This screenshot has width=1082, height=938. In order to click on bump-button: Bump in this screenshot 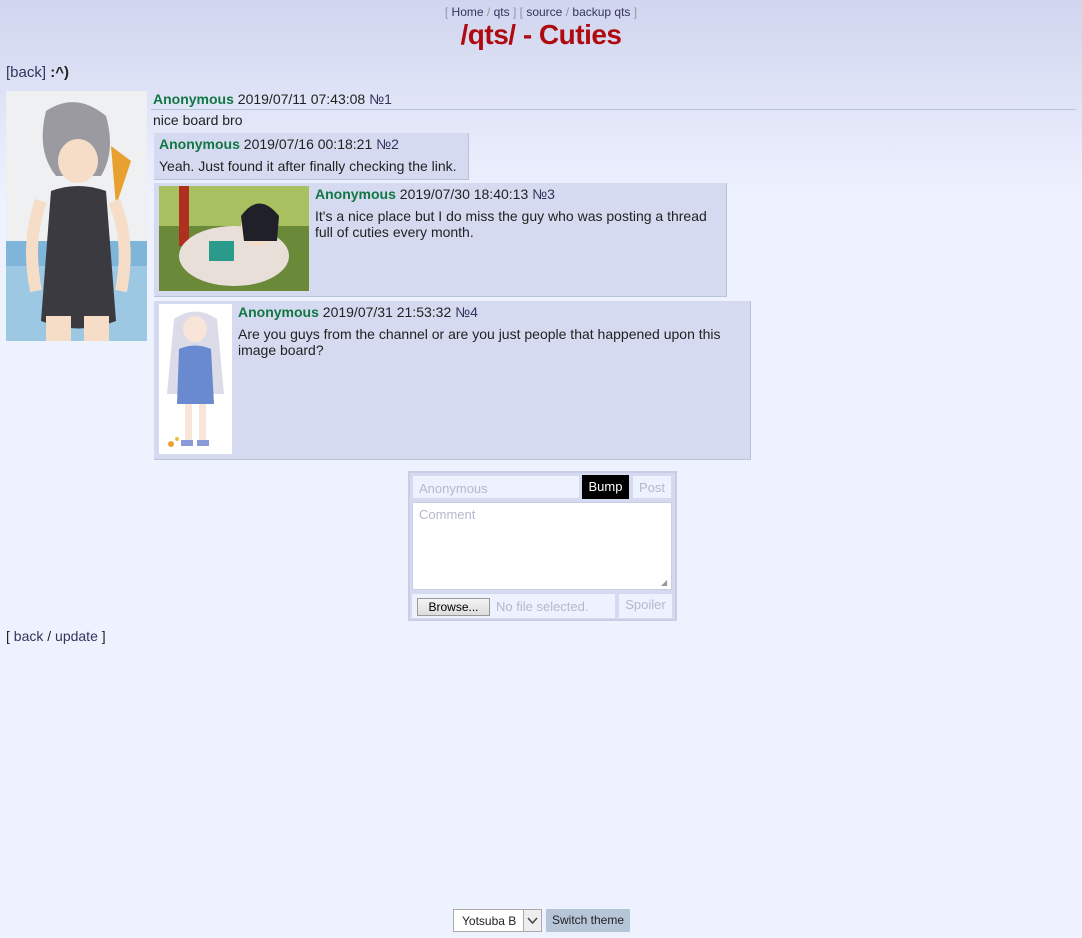, I will do `click(605, 487)`.